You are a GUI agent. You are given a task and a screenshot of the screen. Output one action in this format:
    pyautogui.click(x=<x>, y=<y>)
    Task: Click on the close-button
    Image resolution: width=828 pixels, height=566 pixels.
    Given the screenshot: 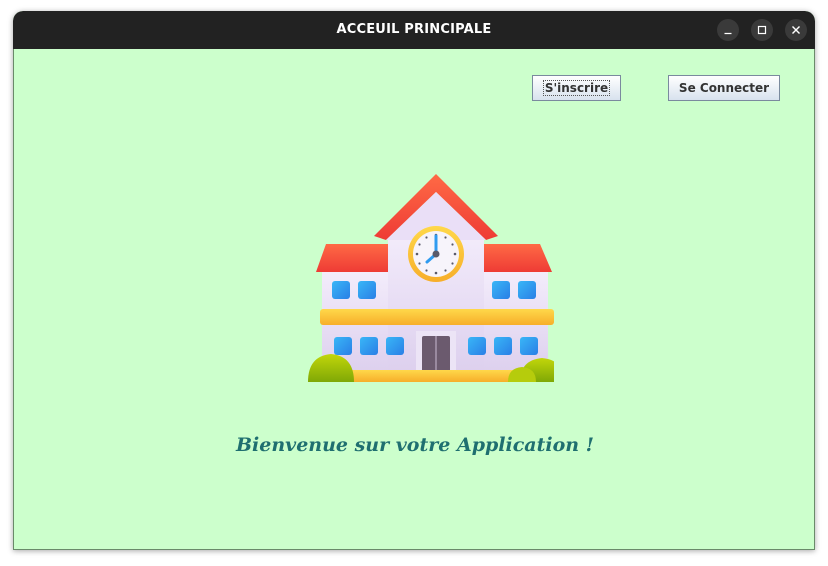 What is the action you would take?
    pyautogui.click(x=796, y=30)
    